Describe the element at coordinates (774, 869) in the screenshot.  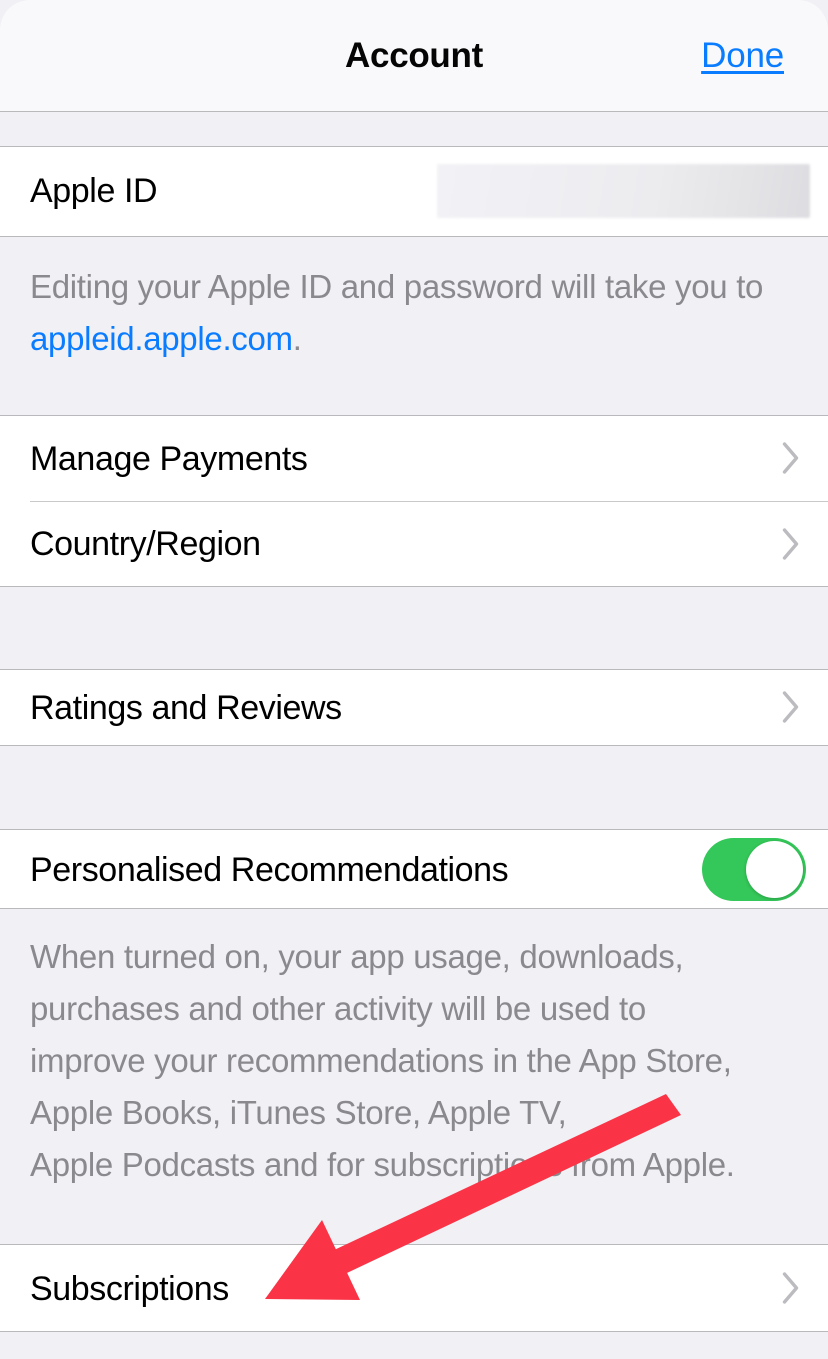
I see `toggle-knob` at that location.